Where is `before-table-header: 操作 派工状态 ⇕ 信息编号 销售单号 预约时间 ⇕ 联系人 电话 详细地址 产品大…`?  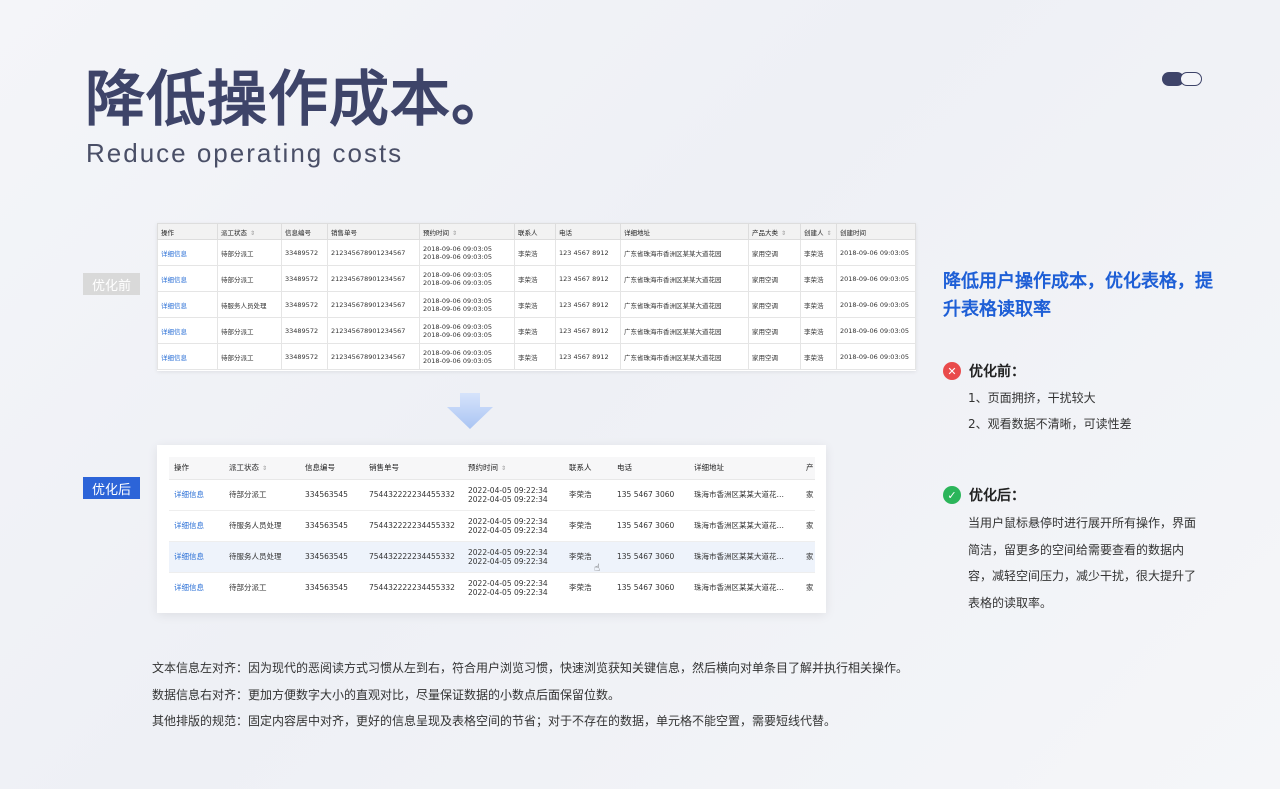
before-table-header: 操作 派工状态 ⇕ 信息编号 销售单号 预约时间 ⇕ 联系人 电话 详细地址 产品大… is located at coordinates (536, 231).